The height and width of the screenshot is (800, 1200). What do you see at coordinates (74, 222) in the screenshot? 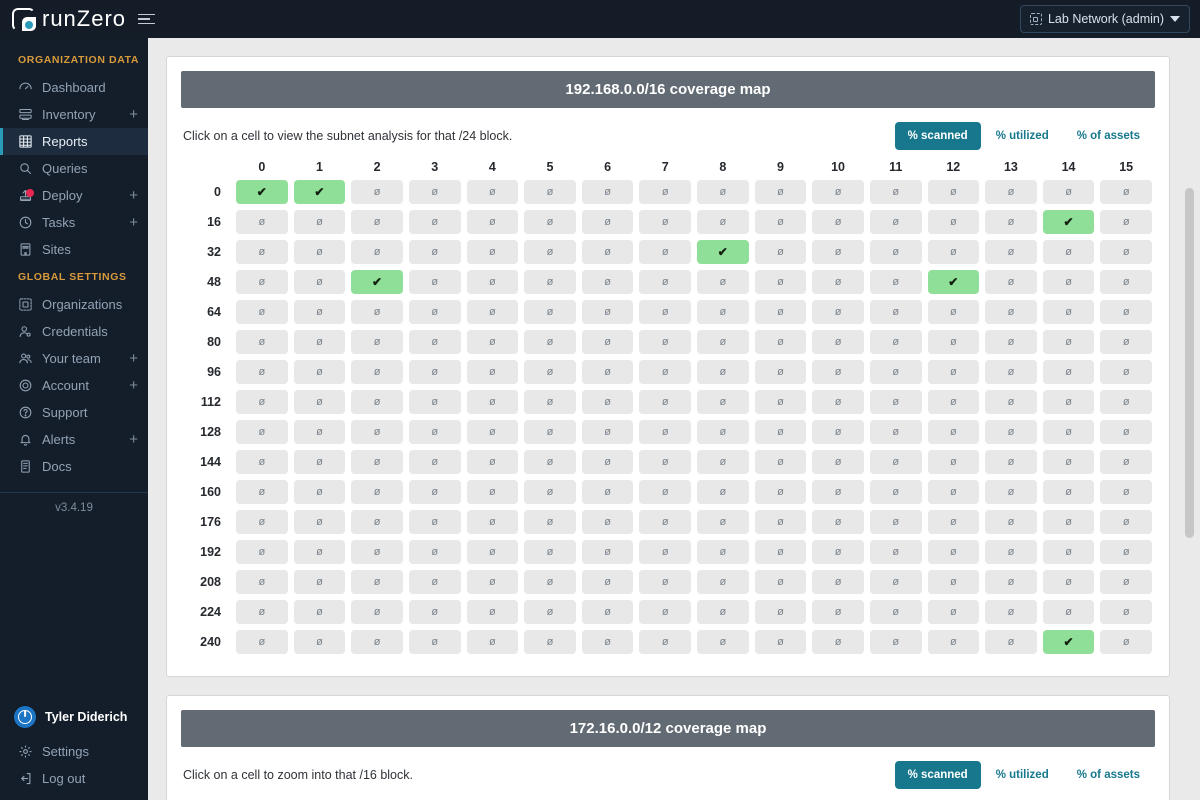
I see `sidebar-item-tasks: Tasks +` at bounding box center [74, 222].